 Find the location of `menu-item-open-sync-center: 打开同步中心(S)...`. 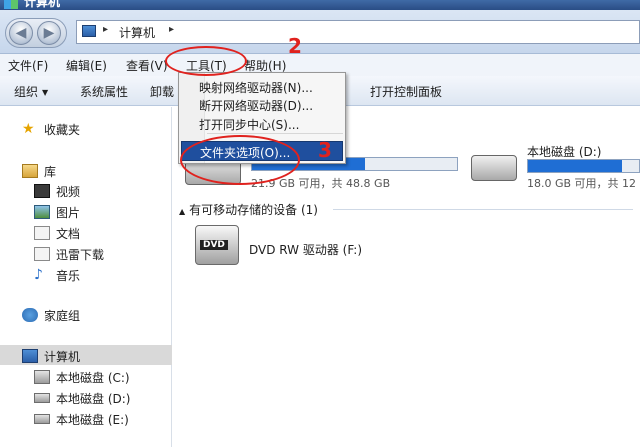

menu-item-open-sync-center: 打开同步中心(S)... is located at coordinates (249, 124).